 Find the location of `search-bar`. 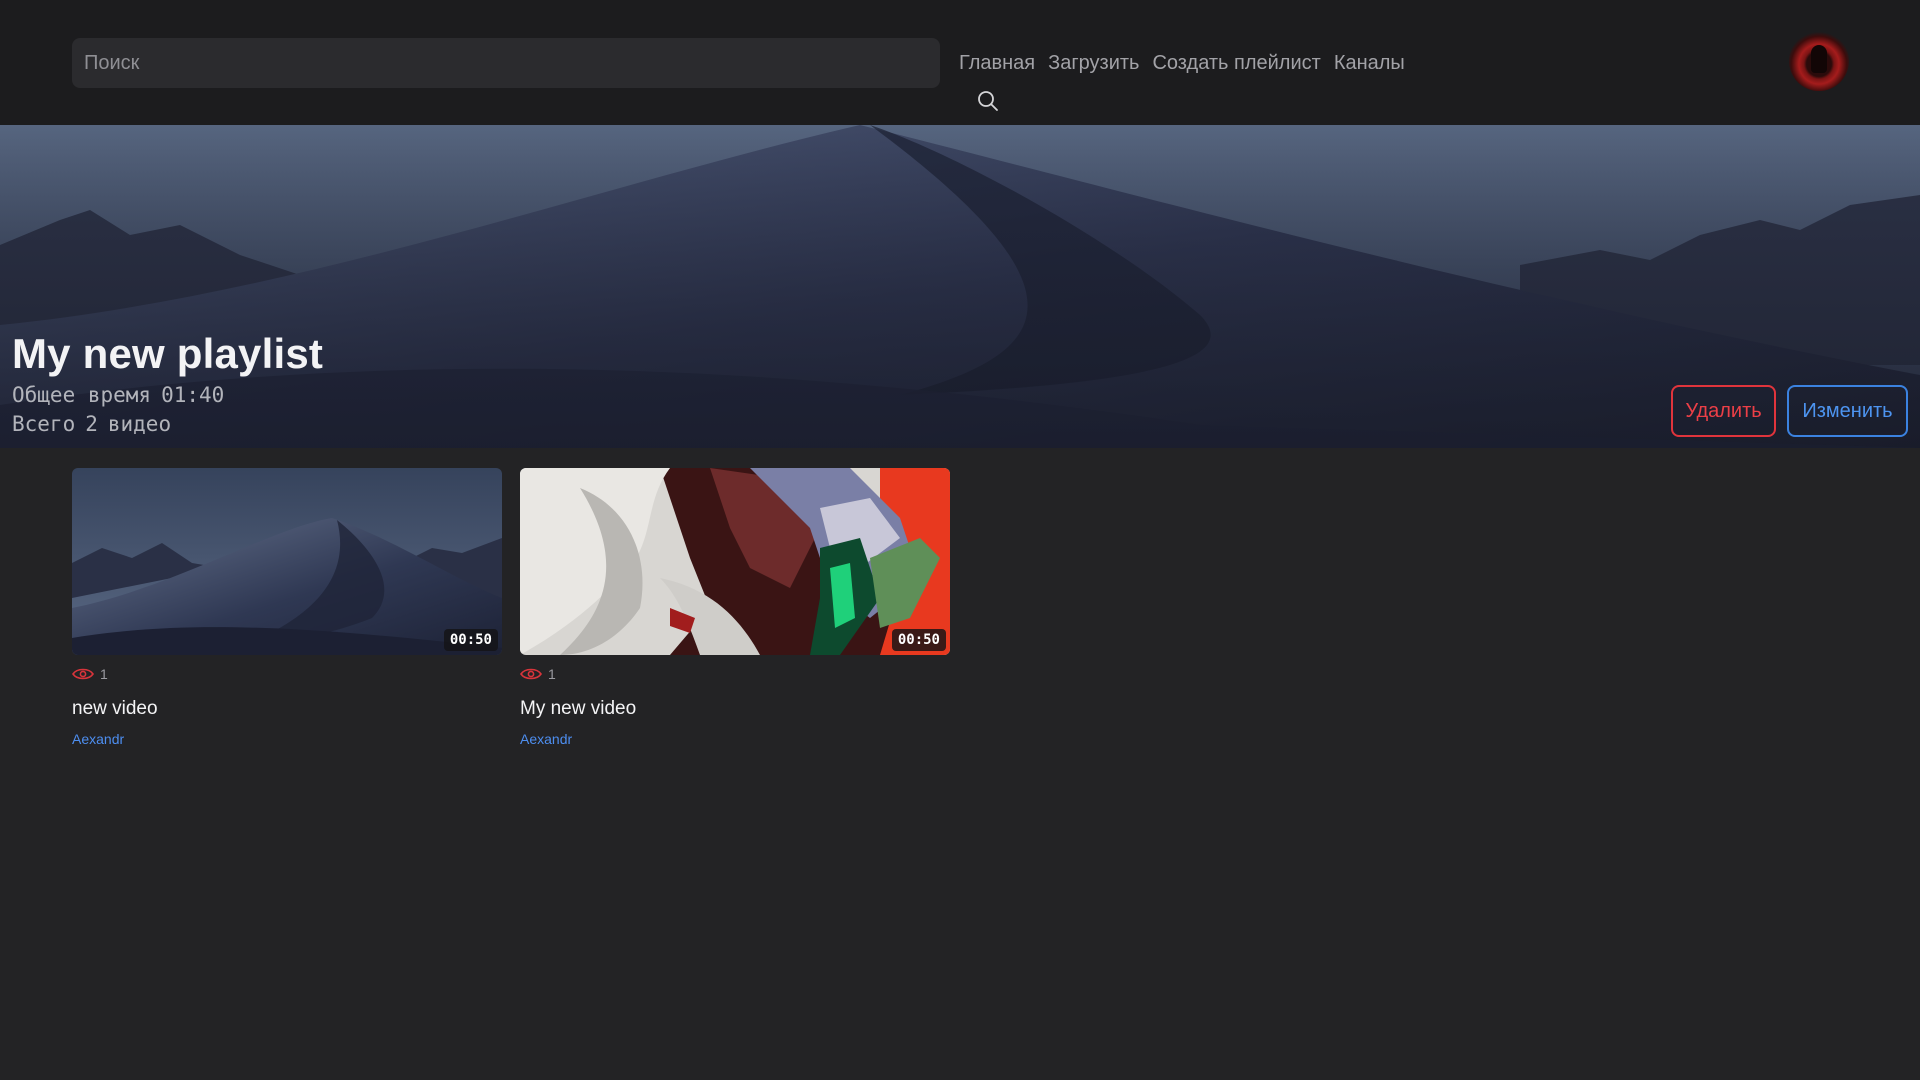

search-bar is located at coordinates (535, 74).